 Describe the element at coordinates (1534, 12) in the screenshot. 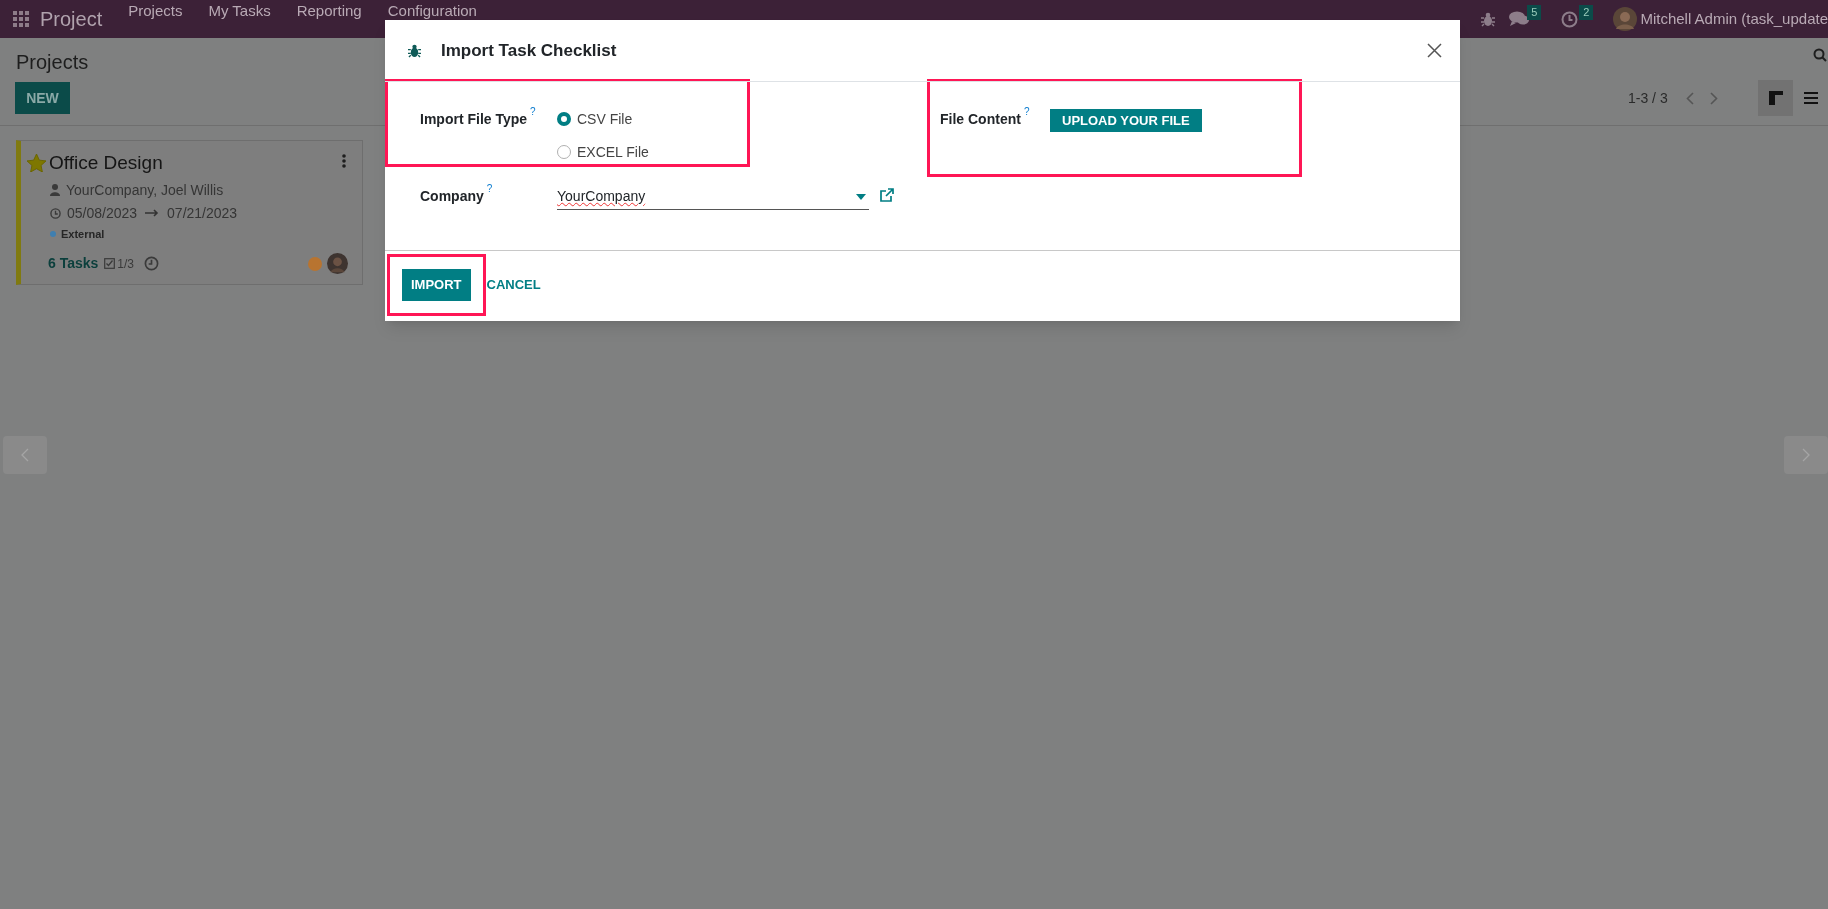

I see `count-badge: 5` at that location.